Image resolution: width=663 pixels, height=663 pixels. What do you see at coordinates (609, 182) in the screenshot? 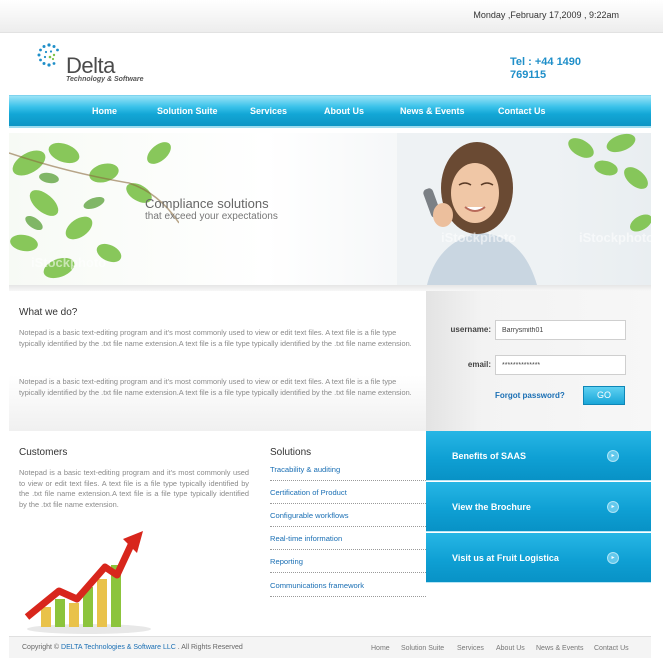
I see `leaves-right-illustration` at bounding box center [609, 182].